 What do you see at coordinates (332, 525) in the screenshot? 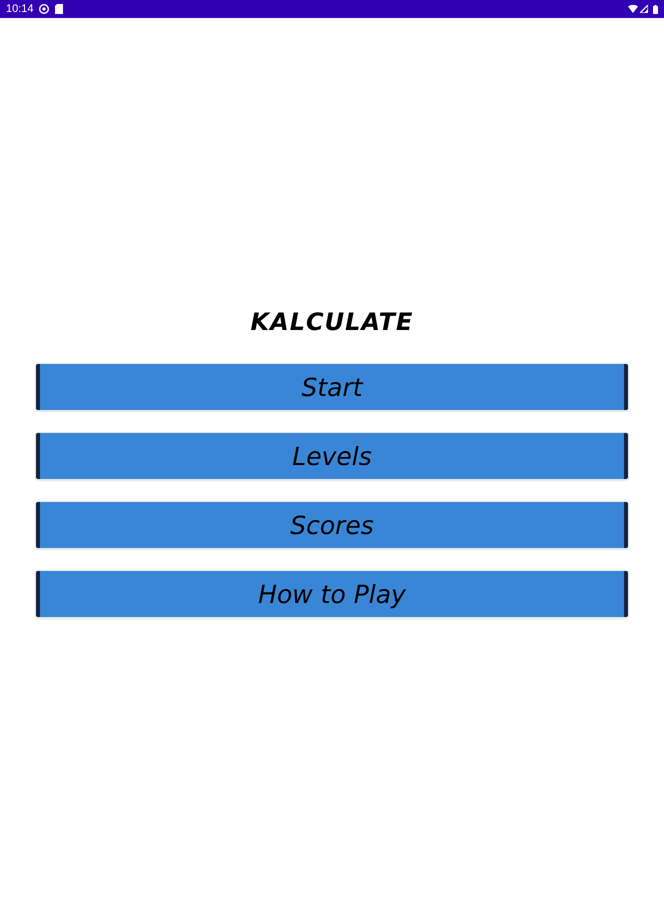
I see `menu-button: Scores` at bounding box center [332, 525].